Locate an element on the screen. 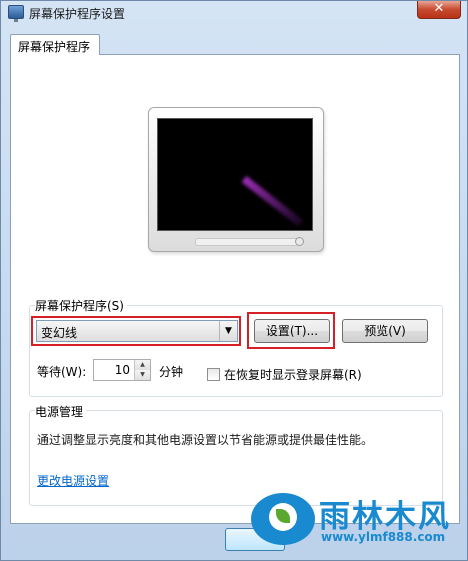  preview-screen is located at coordinates (235, 174).